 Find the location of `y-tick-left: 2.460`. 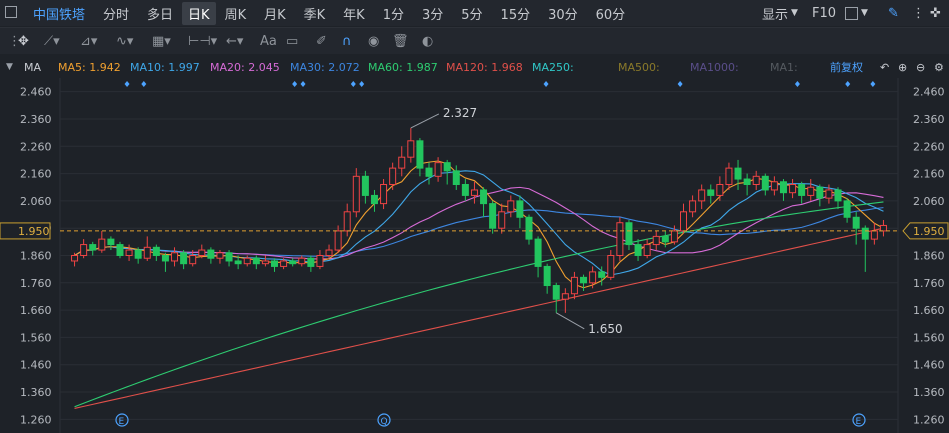

y-tick-left: 2.460 is located at coordinates (36, 92).